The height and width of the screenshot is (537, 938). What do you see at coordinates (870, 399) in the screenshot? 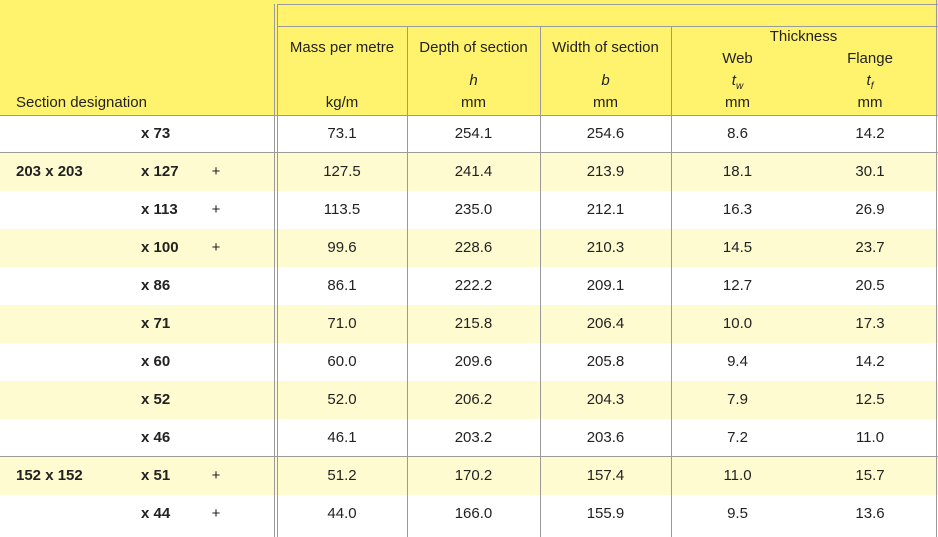
I see `cell-flange: 12.5` at bounding box center [870, 399].